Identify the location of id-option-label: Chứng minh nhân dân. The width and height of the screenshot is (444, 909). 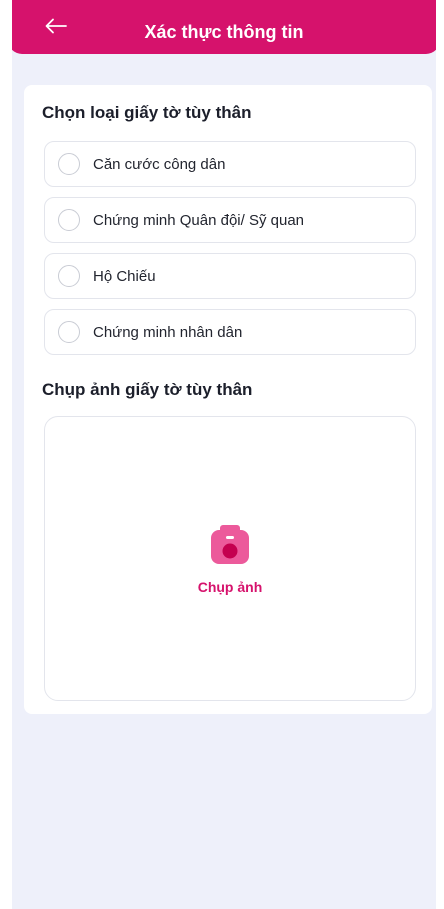
(168, 332).